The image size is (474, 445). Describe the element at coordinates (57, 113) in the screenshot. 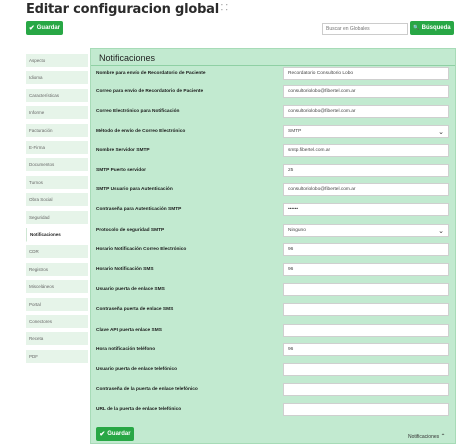

I see `sidebar-item: Informe` at that location.